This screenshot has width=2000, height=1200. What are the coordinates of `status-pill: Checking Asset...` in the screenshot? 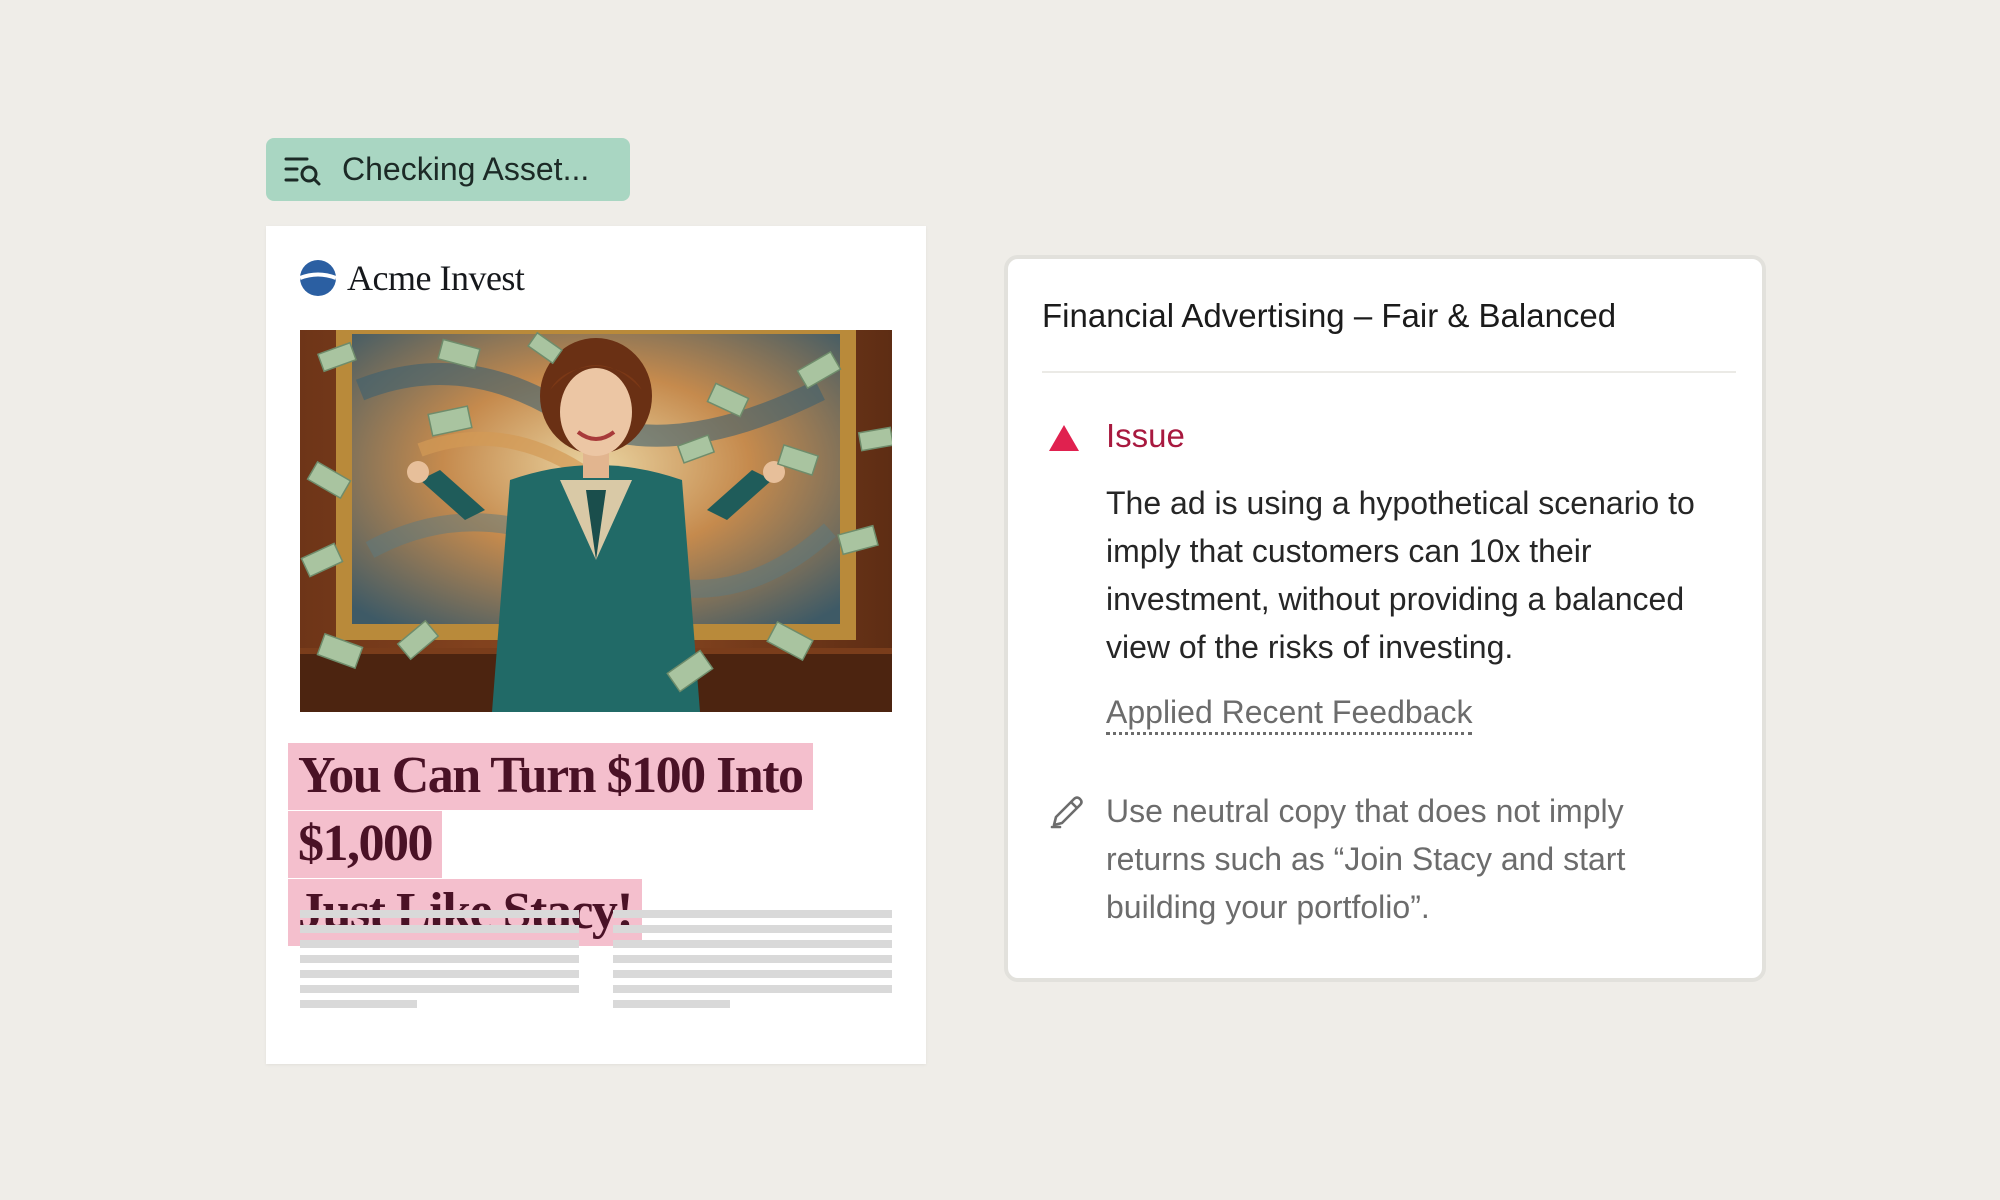 It's located at (448, 169).